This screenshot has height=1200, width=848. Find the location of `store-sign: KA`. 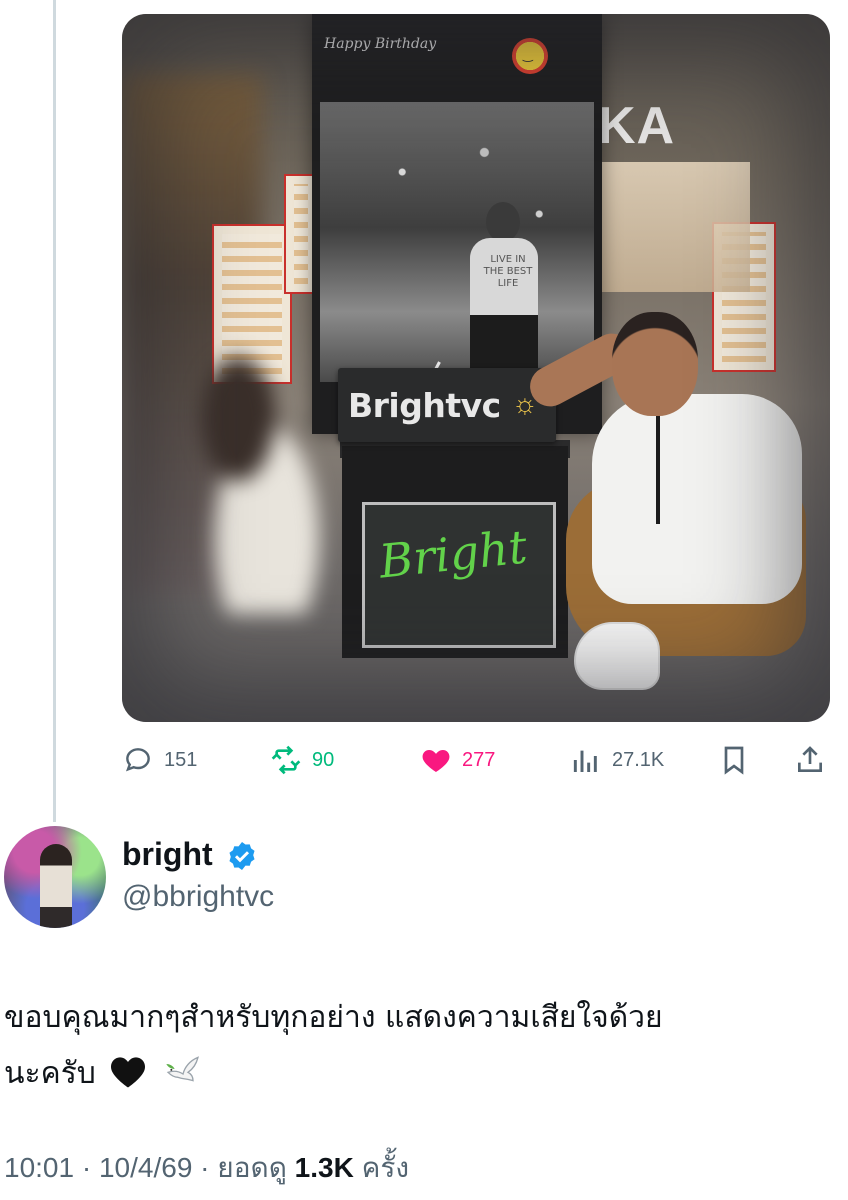

store-sign: KA is located at coordinates (637, 126).